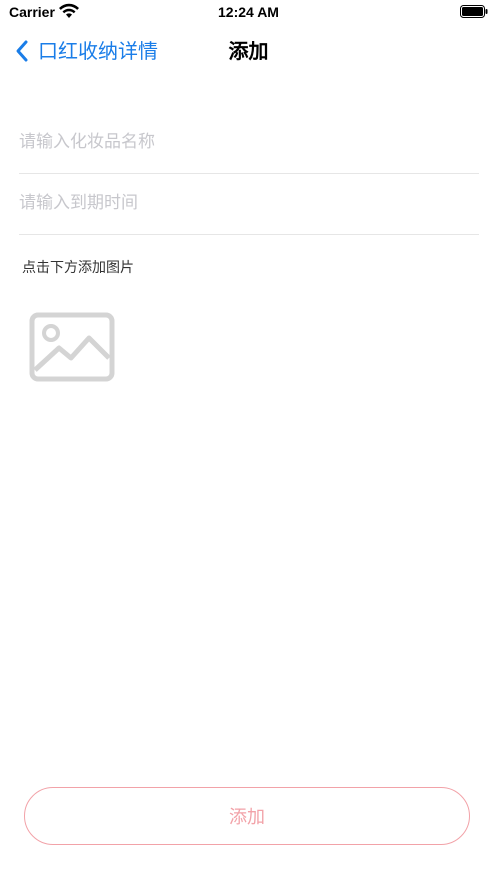 The image size is (497, 883). I want to click on battery-icon, so click(474, 11).